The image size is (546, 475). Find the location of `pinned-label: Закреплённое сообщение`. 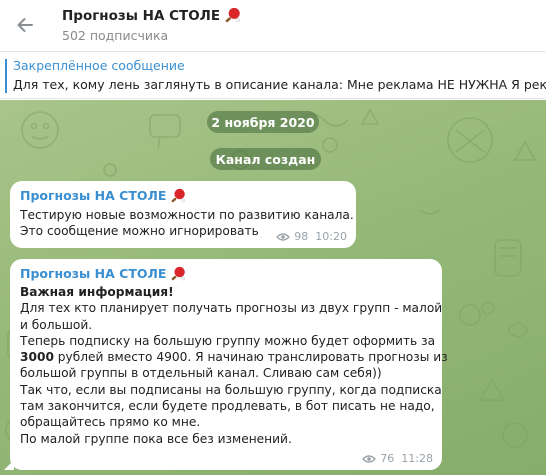

pinned-label: Закреплённое сообщение is located at coordinates (99, 65).